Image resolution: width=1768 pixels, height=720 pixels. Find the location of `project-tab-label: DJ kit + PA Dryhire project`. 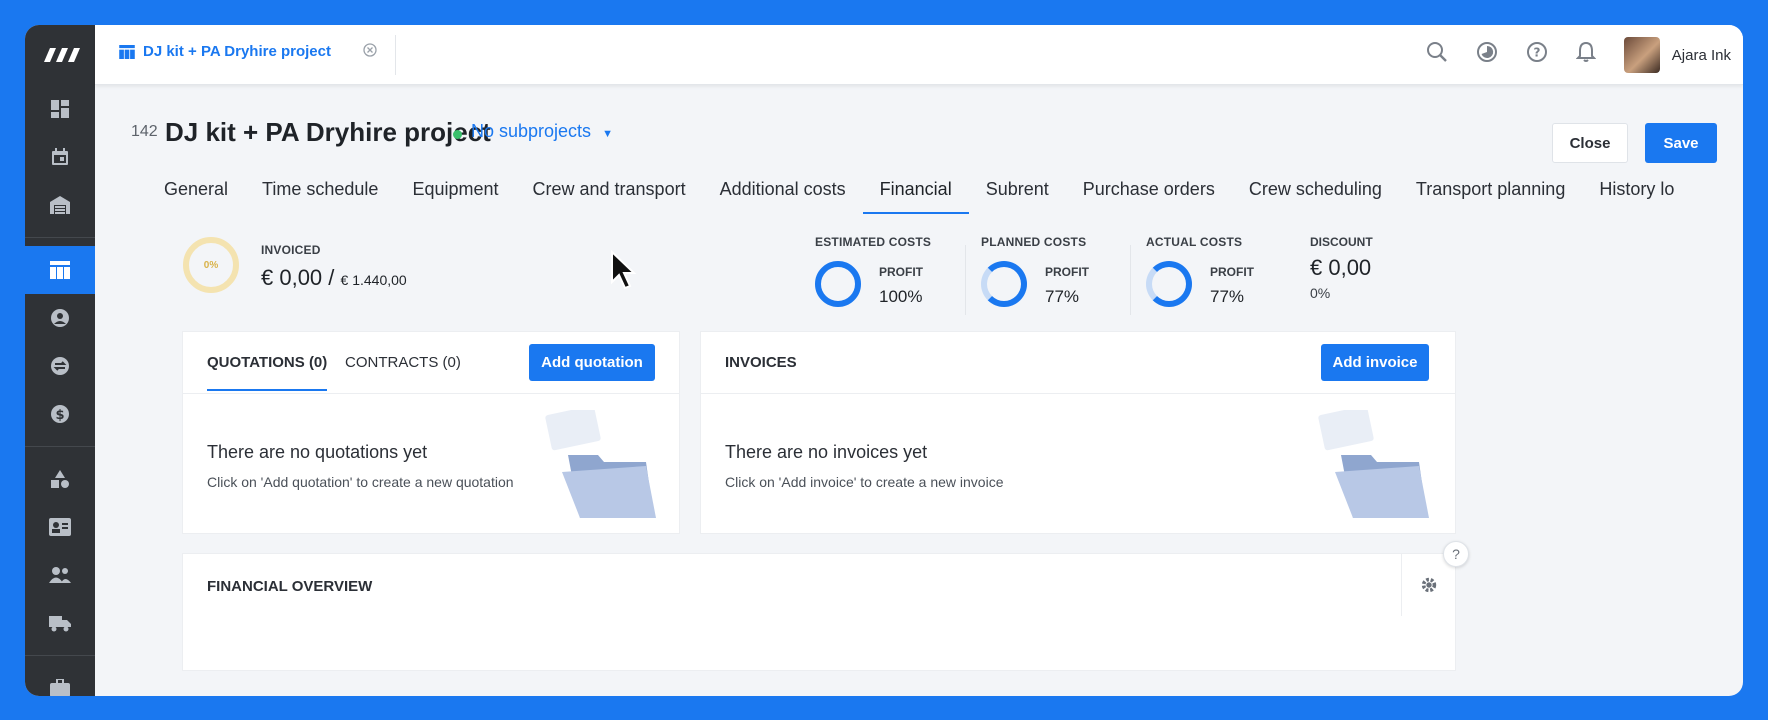

project-tab-label: DJ kit + PA Dryhire project is located at coordinates (237, 51).